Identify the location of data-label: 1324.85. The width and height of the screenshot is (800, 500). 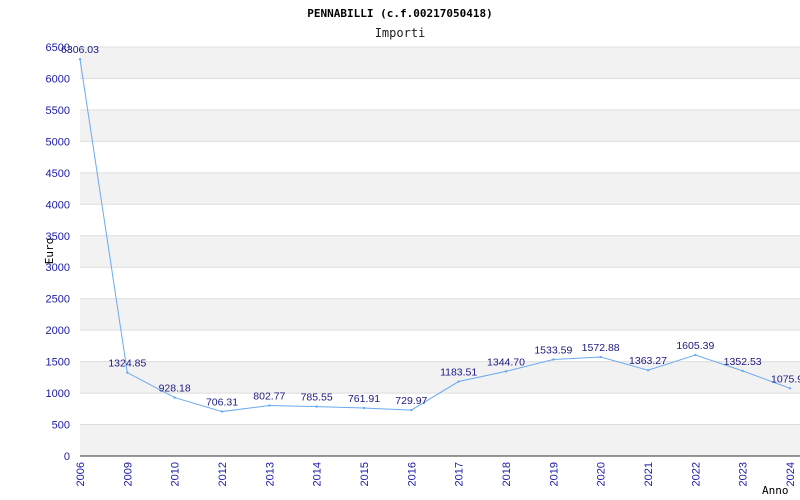
(127, 364).